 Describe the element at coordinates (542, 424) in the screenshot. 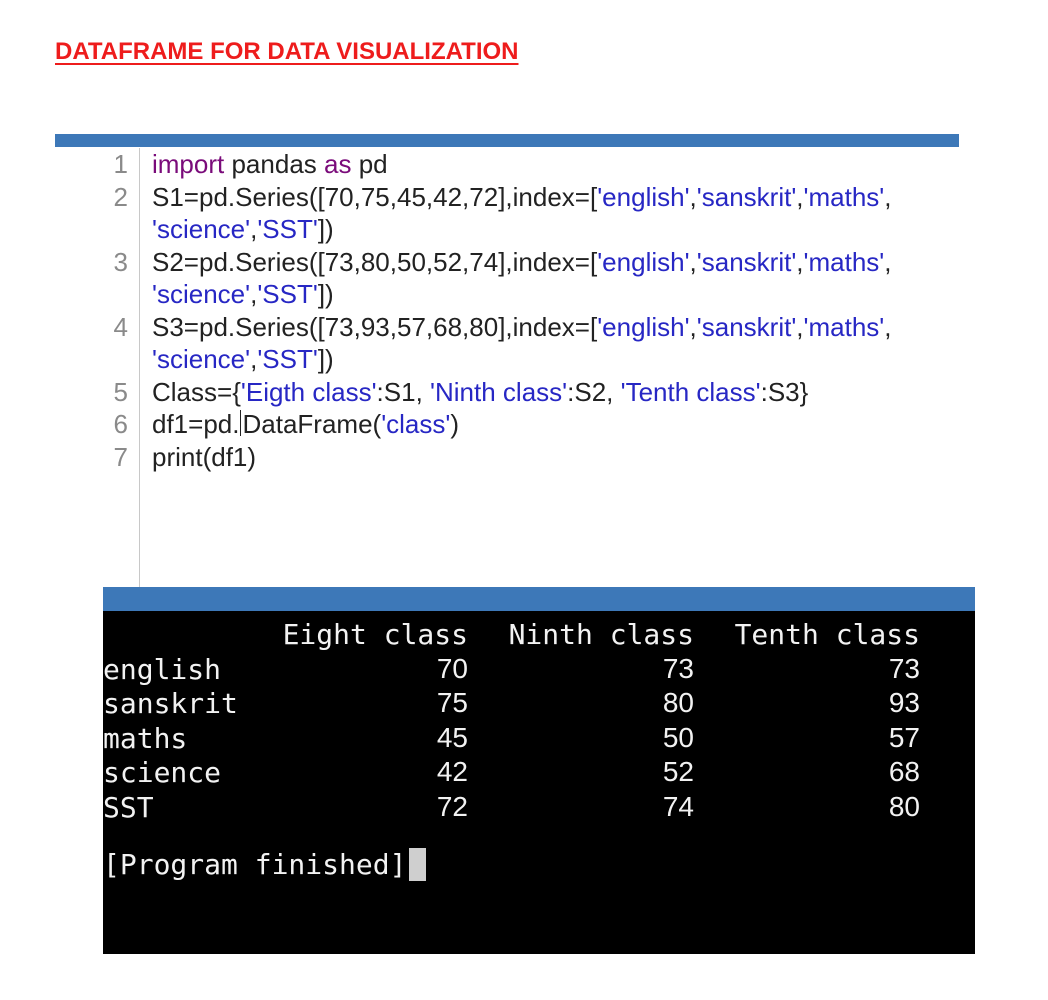

I see `code-text: df1=pd. DataFrame('class')` at that location.